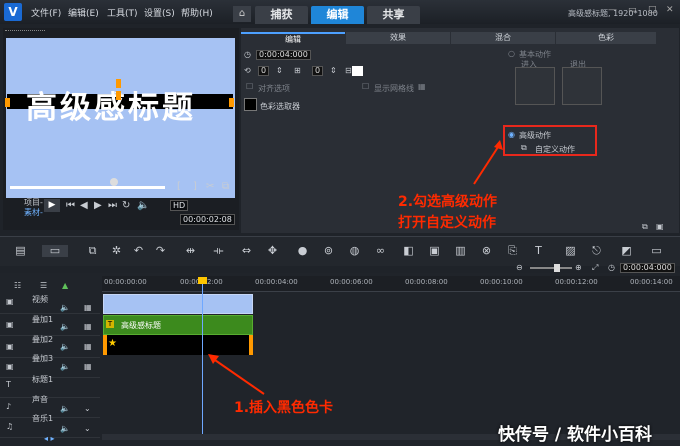  I want to click on align-checkbox: ☐, so click(249, 86).